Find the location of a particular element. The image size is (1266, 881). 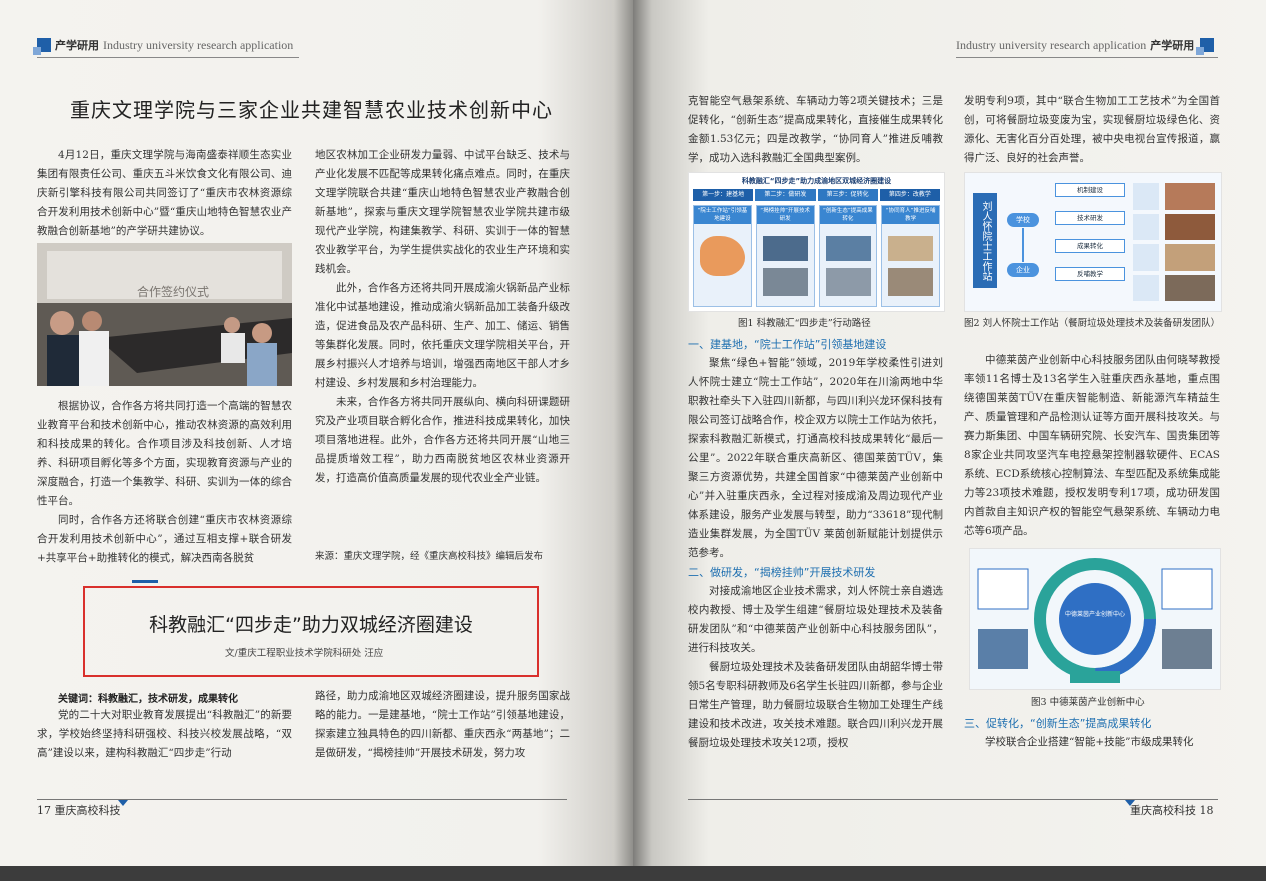

fig1-card-label: “揭榜挂帅”开展技术研发 is located at coordinates (785, 215).